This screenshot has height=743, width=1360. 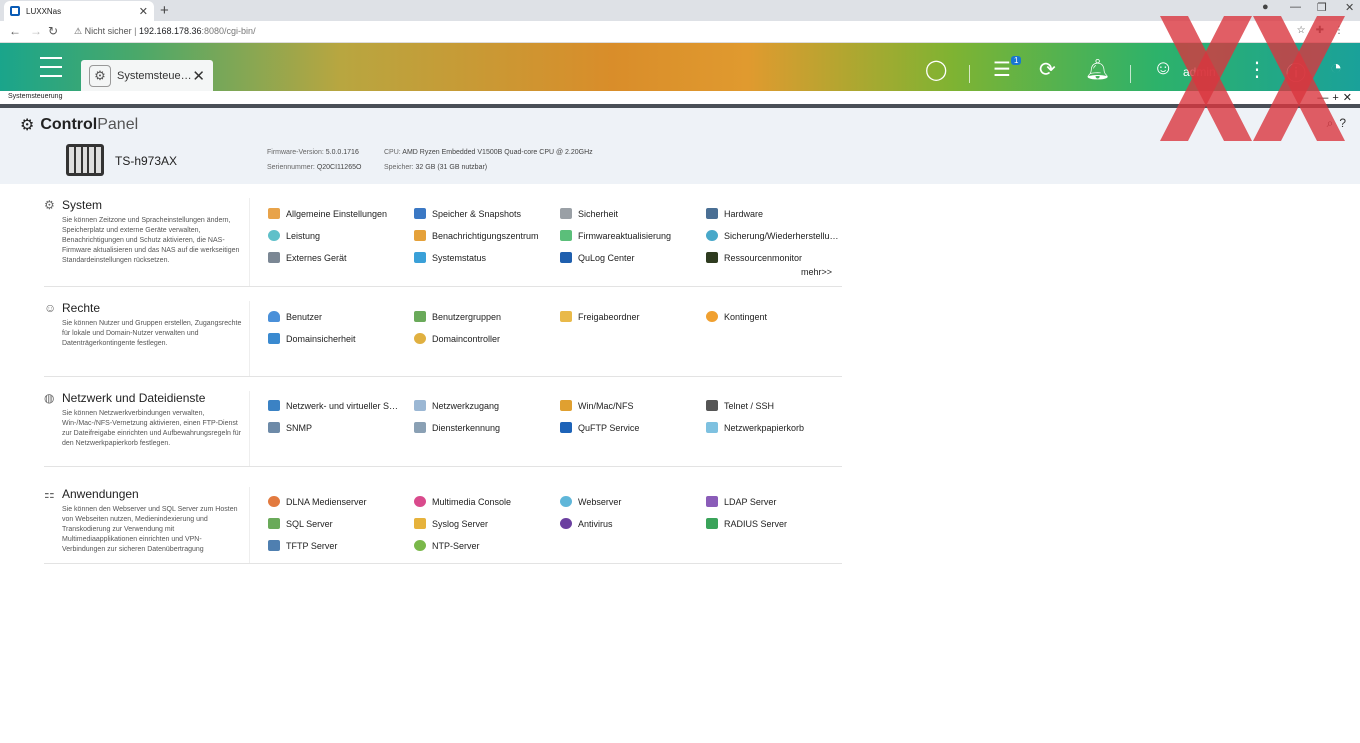 I want to click on item-sql-server: SQL Server, so click(x=300, y=523).